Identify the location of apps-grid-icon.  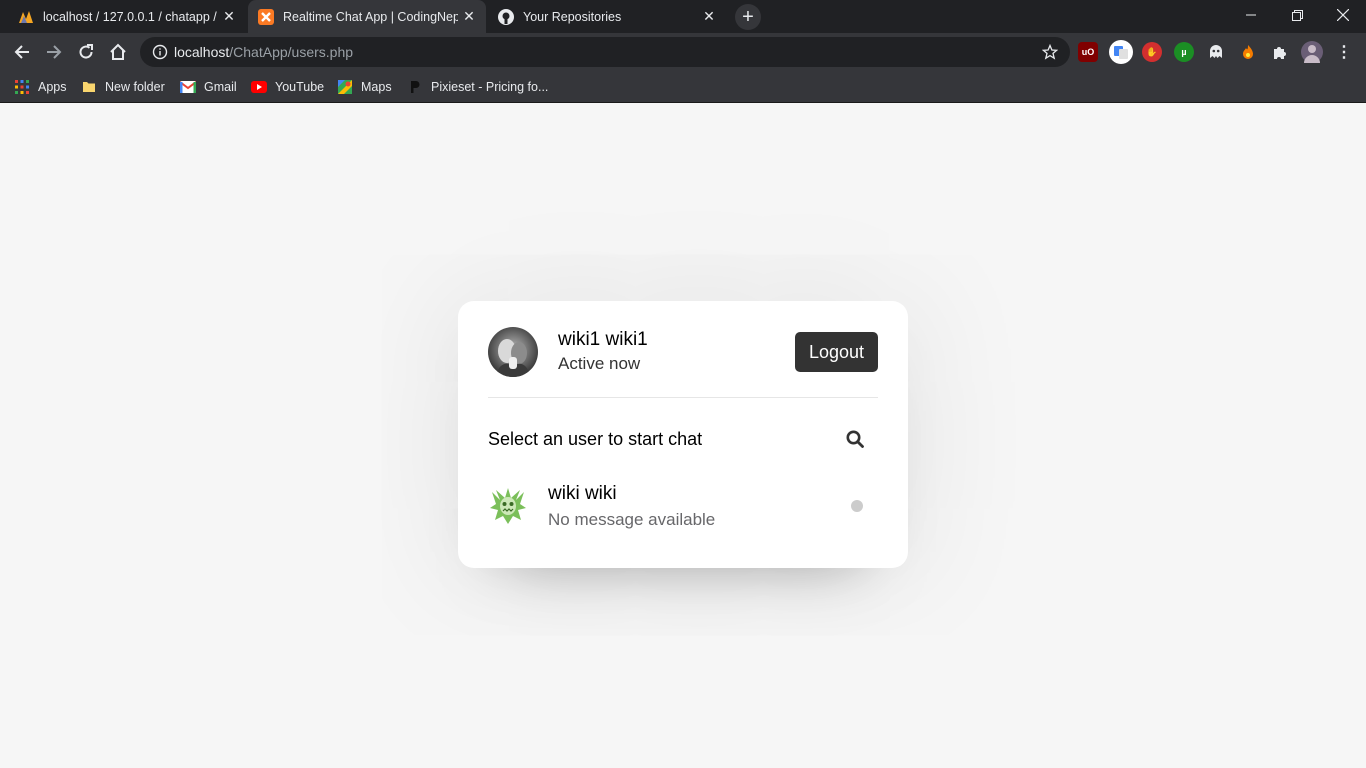
(22, 87).